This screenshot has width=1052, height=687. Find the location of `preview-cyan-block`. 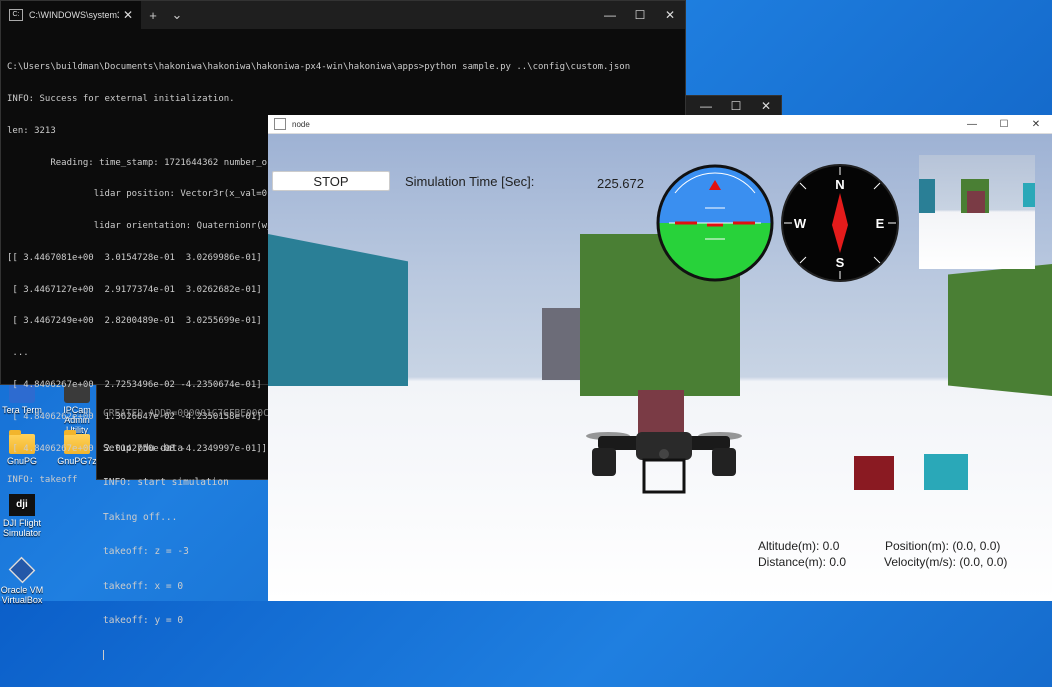

preview-cyan-block is located at coordinates (1029, 195).